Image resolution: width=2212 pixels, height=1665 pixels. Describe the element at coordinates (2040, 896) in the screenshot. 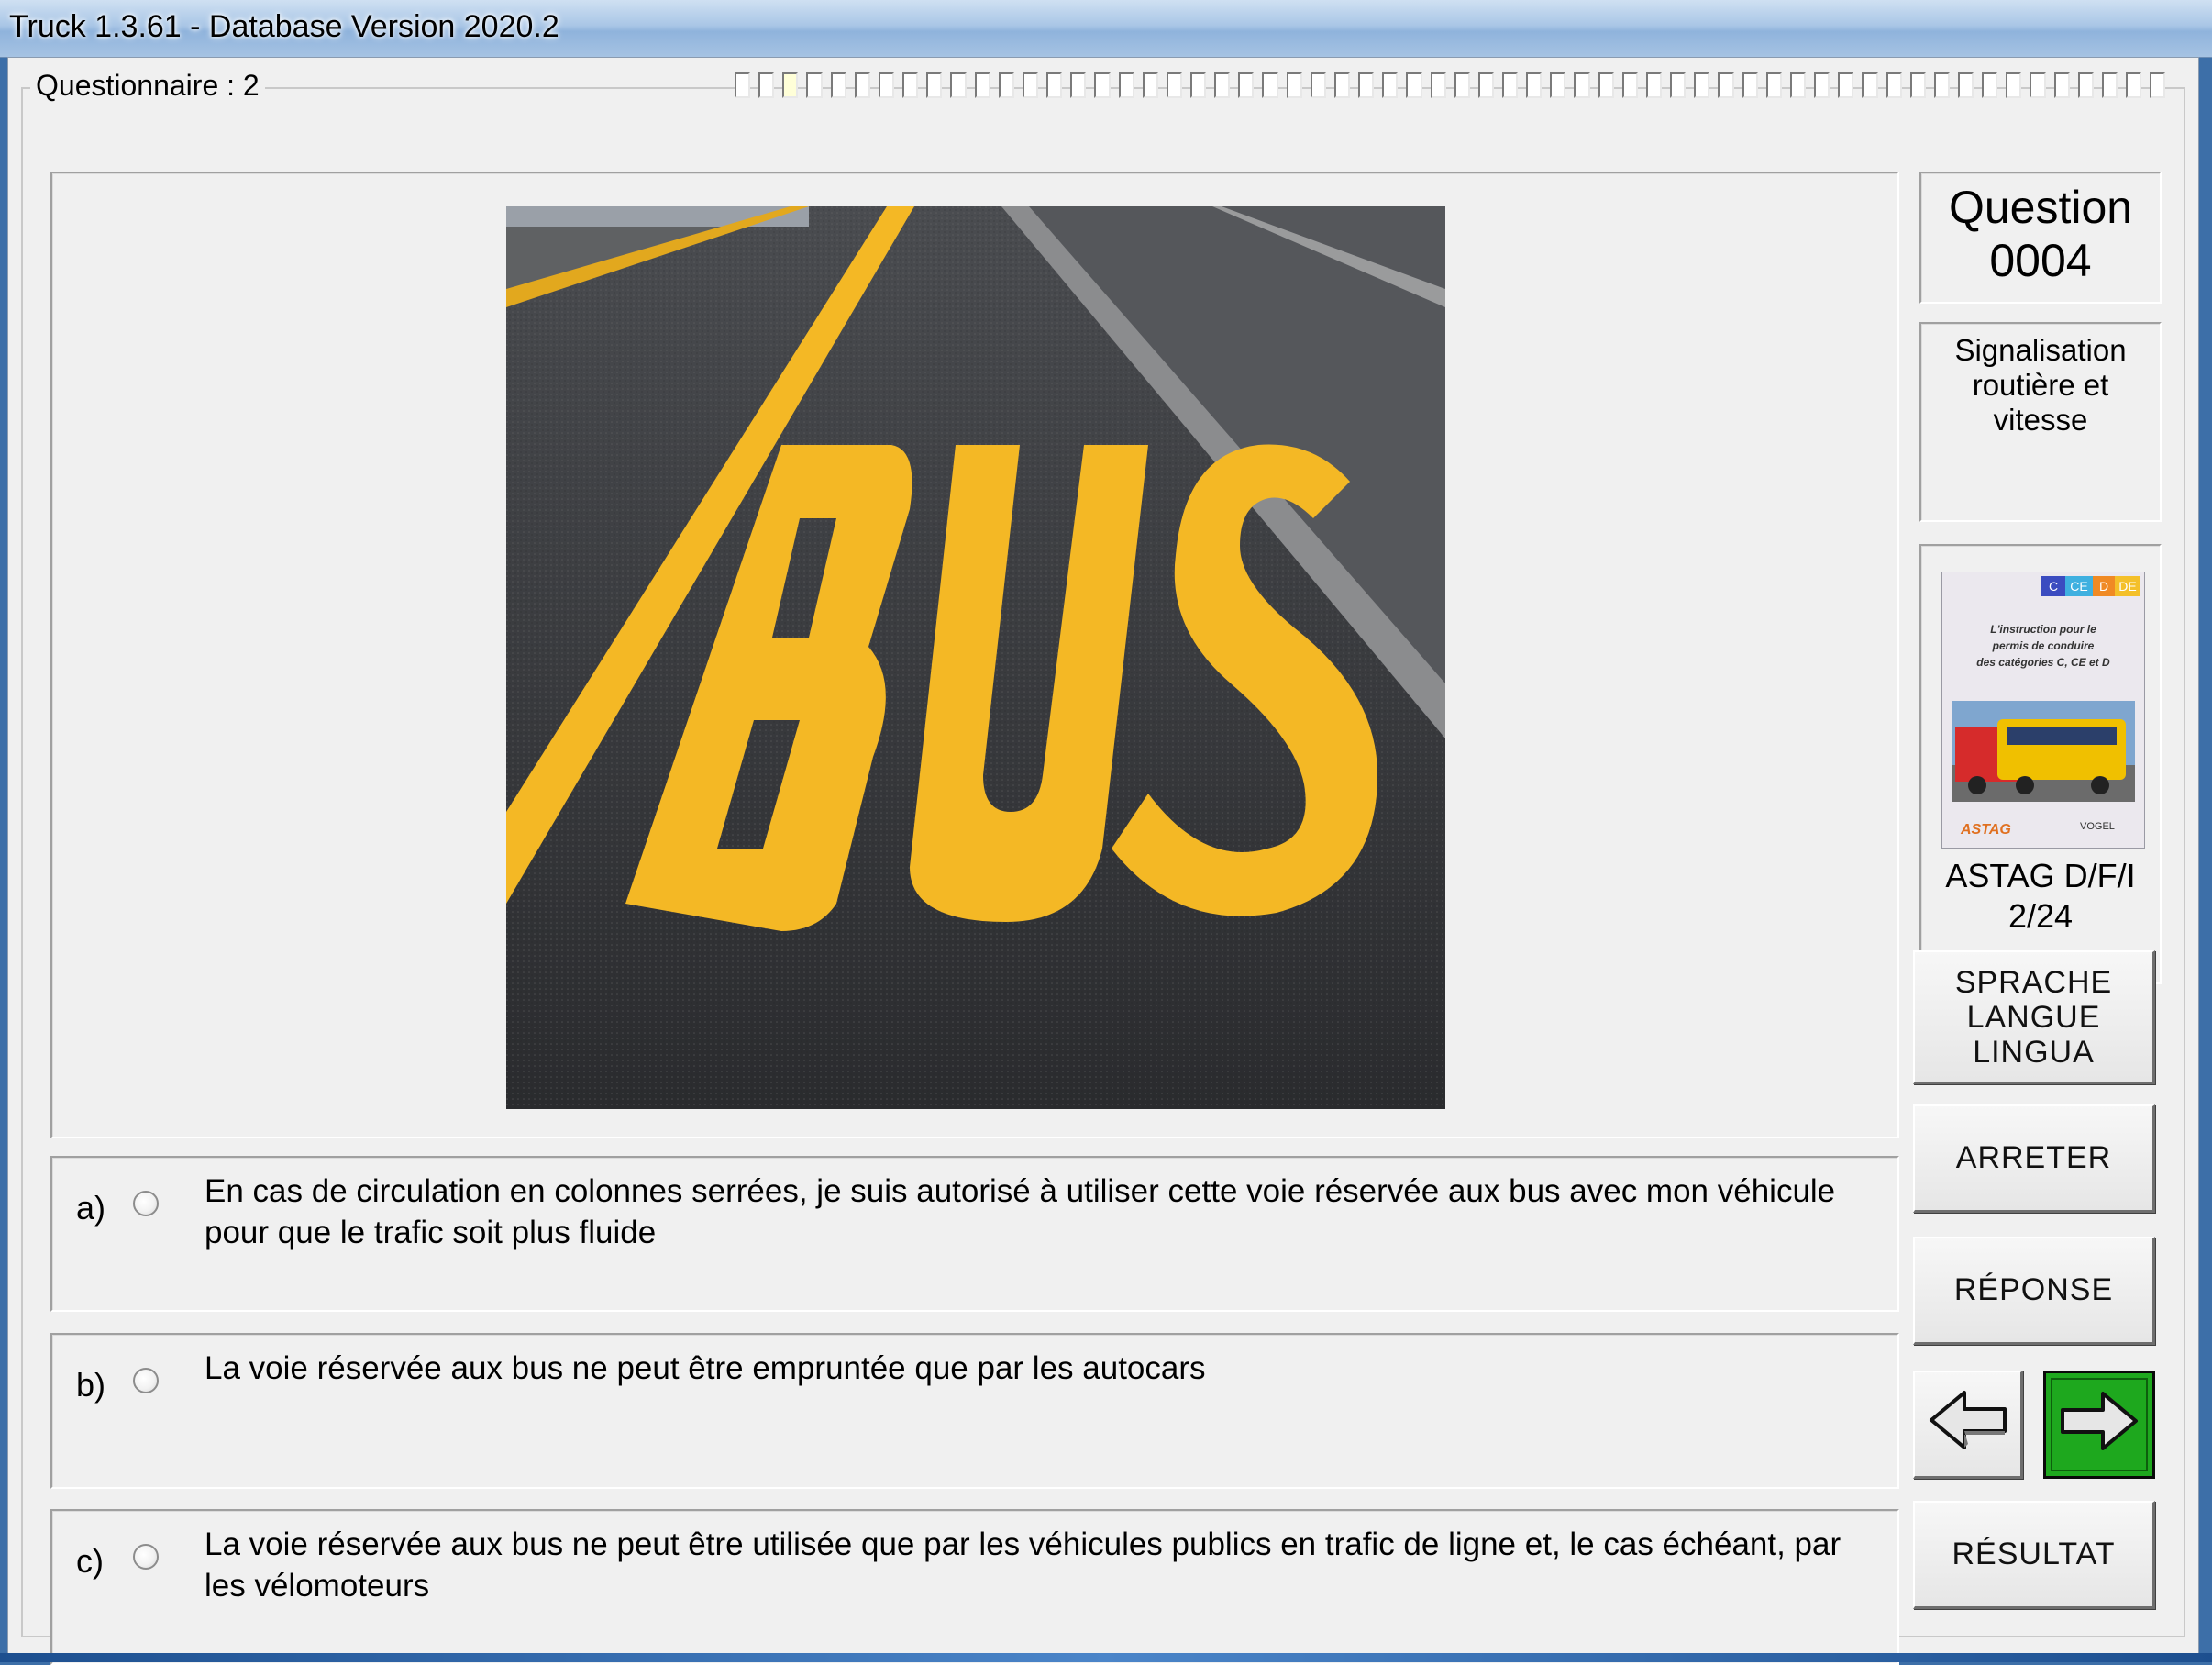

I see `book-source-label: ASTAG D/F/I 2/24` at that location.